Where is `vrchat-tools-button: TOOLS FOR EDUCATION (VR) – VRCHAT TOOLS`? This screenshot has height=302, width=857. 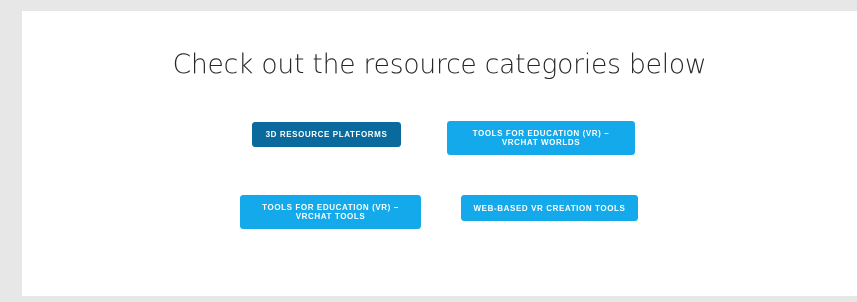
vrchat-tools-button: TOOLS FOR EDUCATION (VR) – VRCHAT TOOLS is located at coordinates (330, 212).